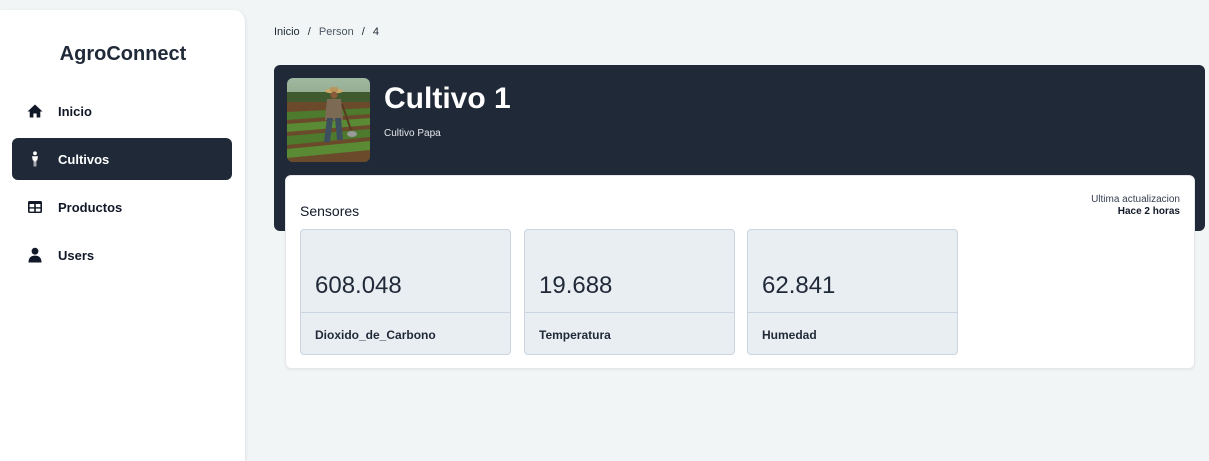 The height and width of the screenshot is (461, 1209). Describe the element at coordinates (405, 292) in the screenshot. I see `sensor-card-co2: 608.048 Dioxido_de_Carbono` at that location.